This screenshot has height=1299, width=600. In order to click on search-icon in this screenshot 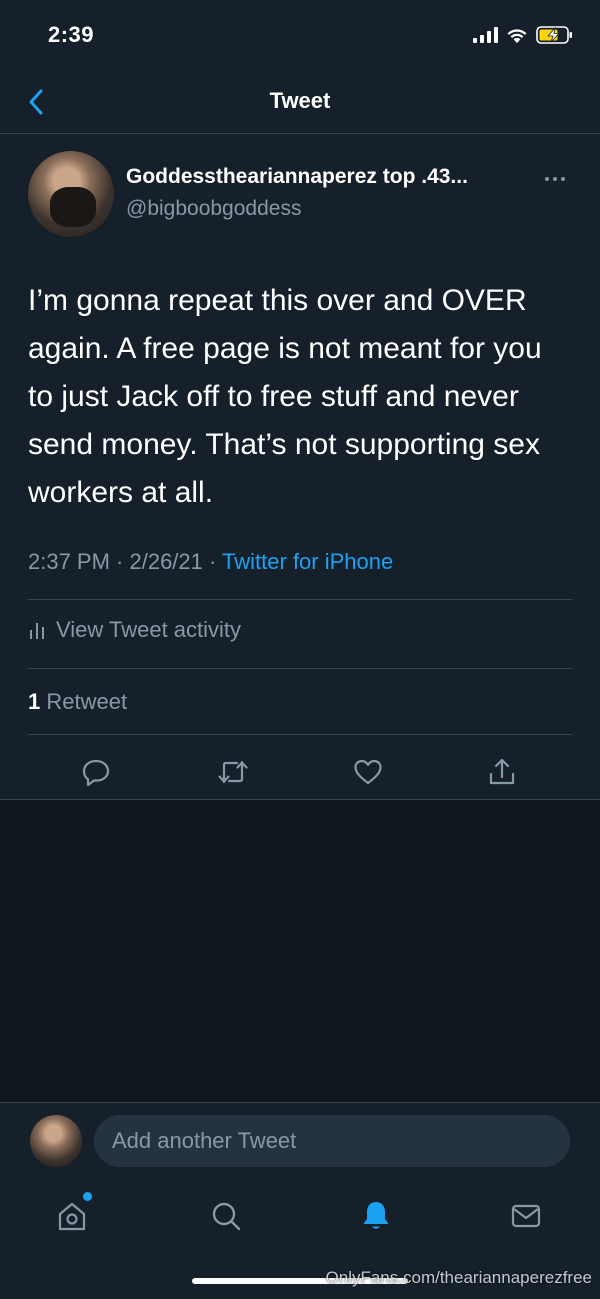, I will do `click(226, 1216)`.